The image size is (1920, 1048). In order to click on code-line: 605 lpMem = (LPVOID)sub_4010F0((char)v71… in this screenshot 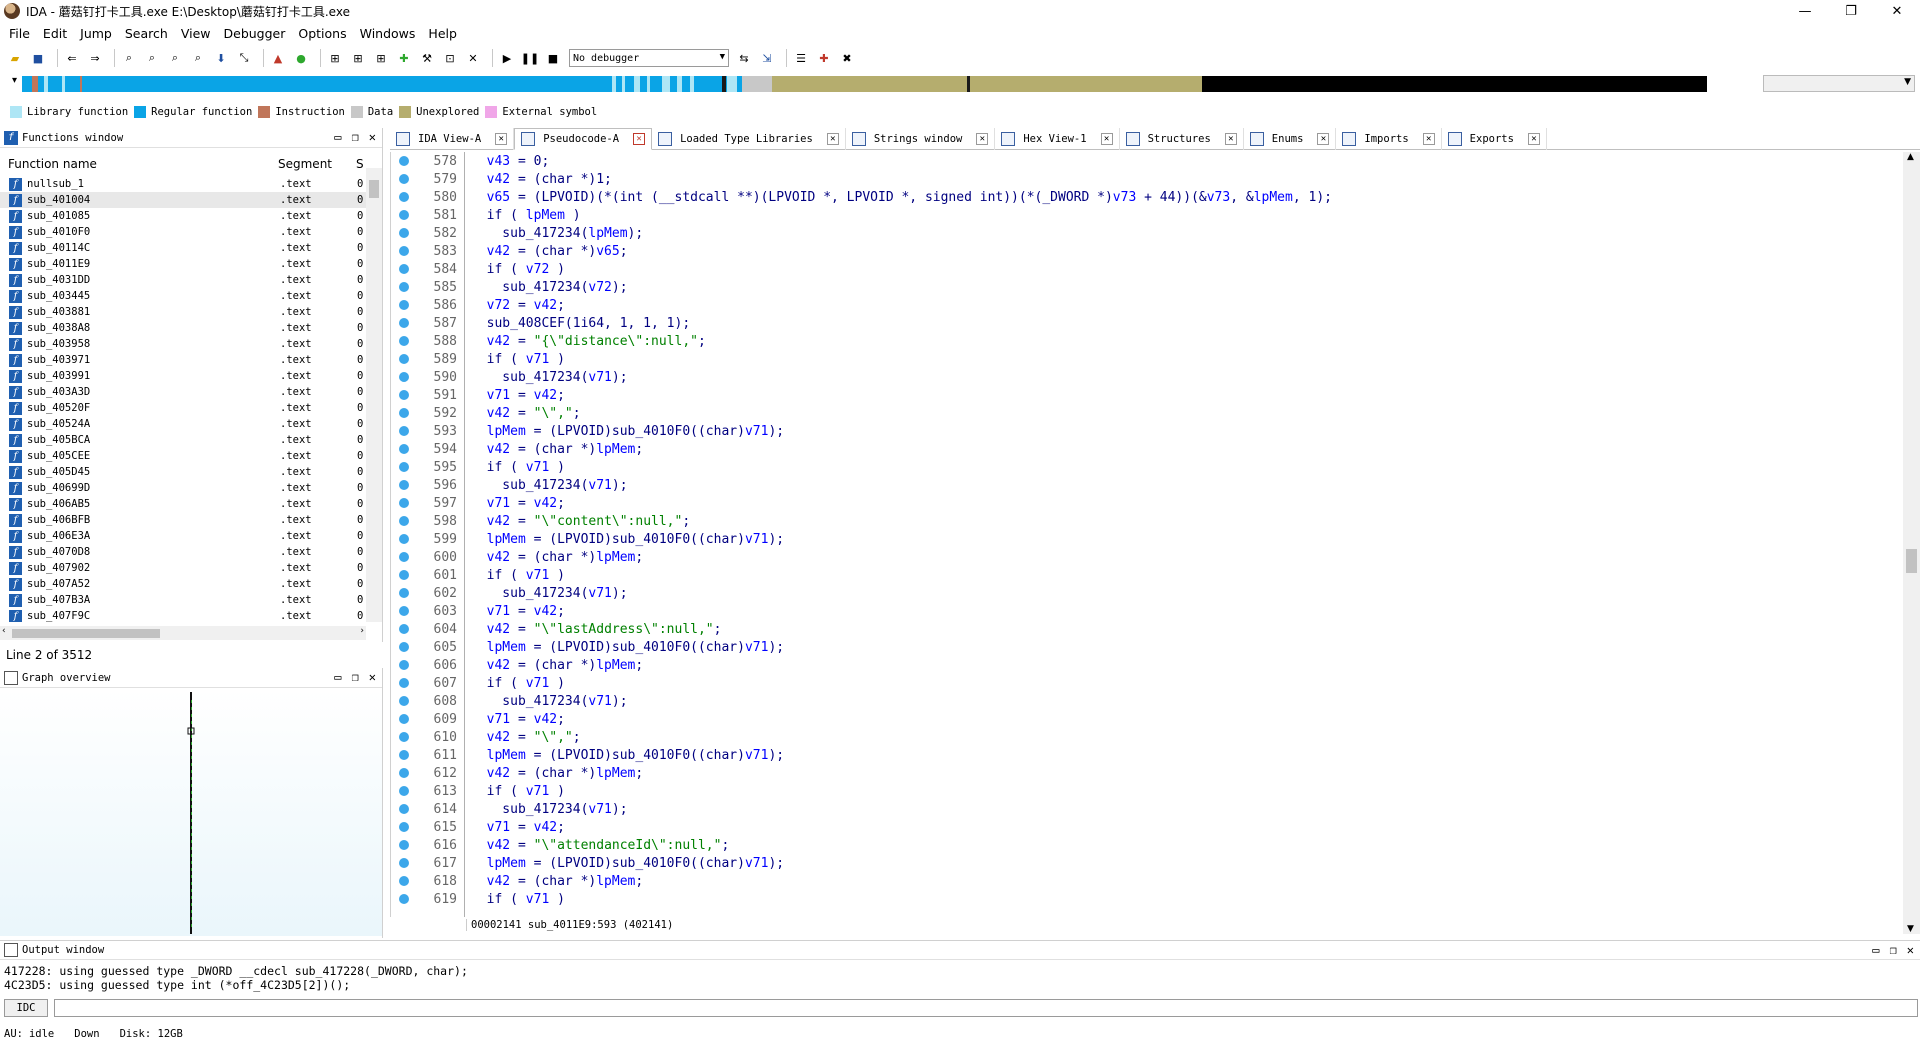, I will do `click(1147, 647)`.